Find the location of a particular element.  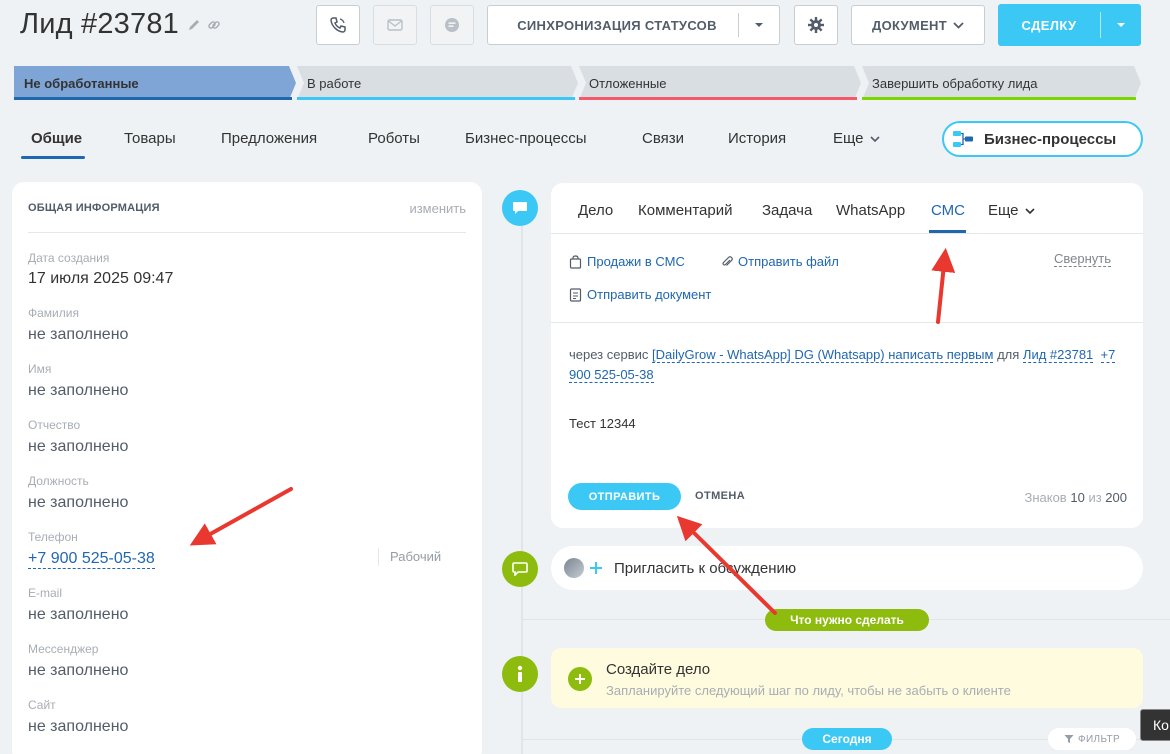

field-label-phone: Телефон is located at coordinates (53, 537).